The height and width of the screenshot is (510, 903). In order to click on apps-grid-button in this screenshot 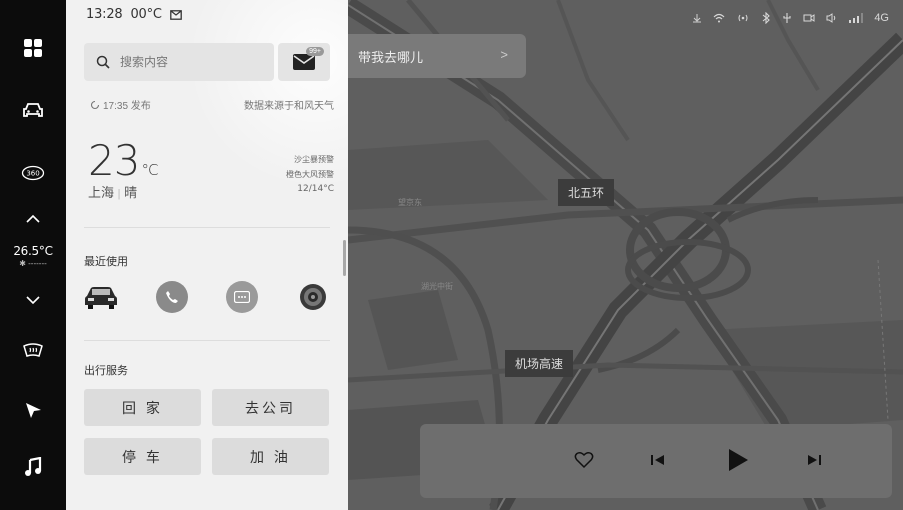, I will do `click(33, 48)`.